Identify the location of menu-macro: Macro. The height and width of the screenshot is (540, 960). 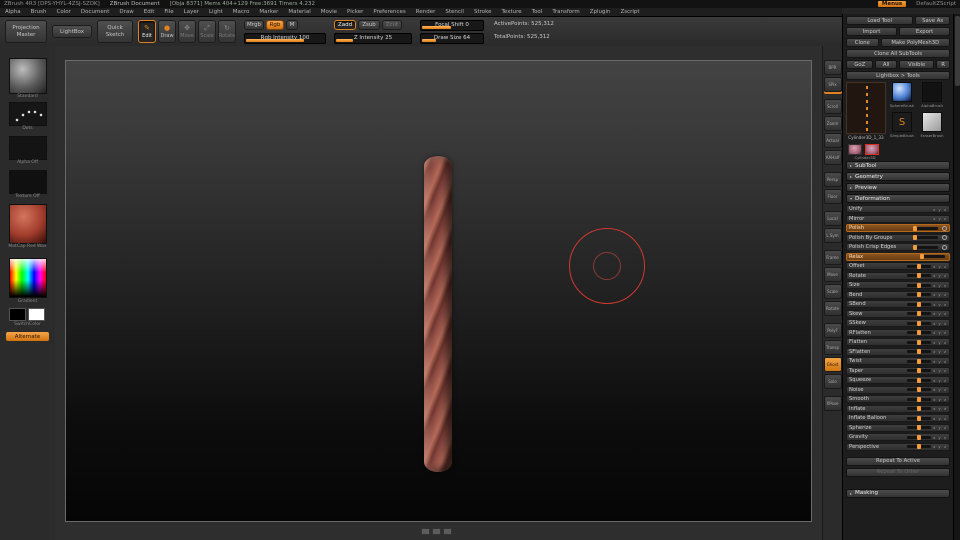
(241, 12).